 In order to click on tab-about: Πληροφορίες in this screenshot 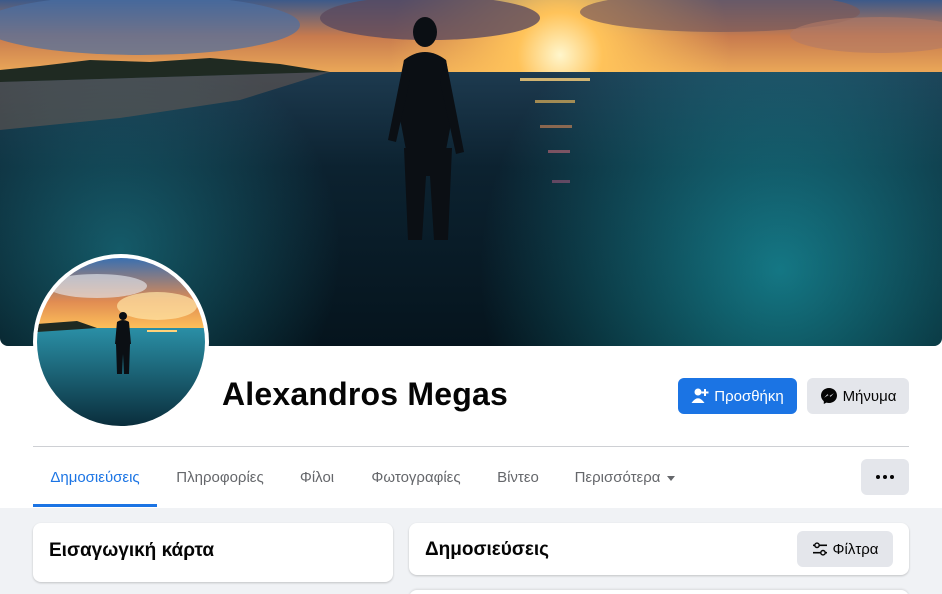, I will do `click(220, 477)`.